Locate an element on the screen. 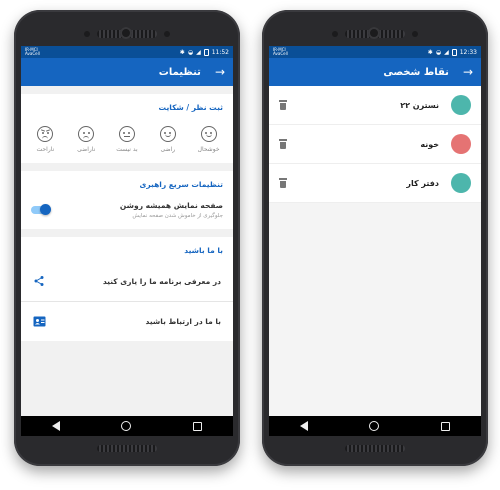 This screenshot has width=500, height=490. page-title: تنظیمات is located at coordinates (179, 72).